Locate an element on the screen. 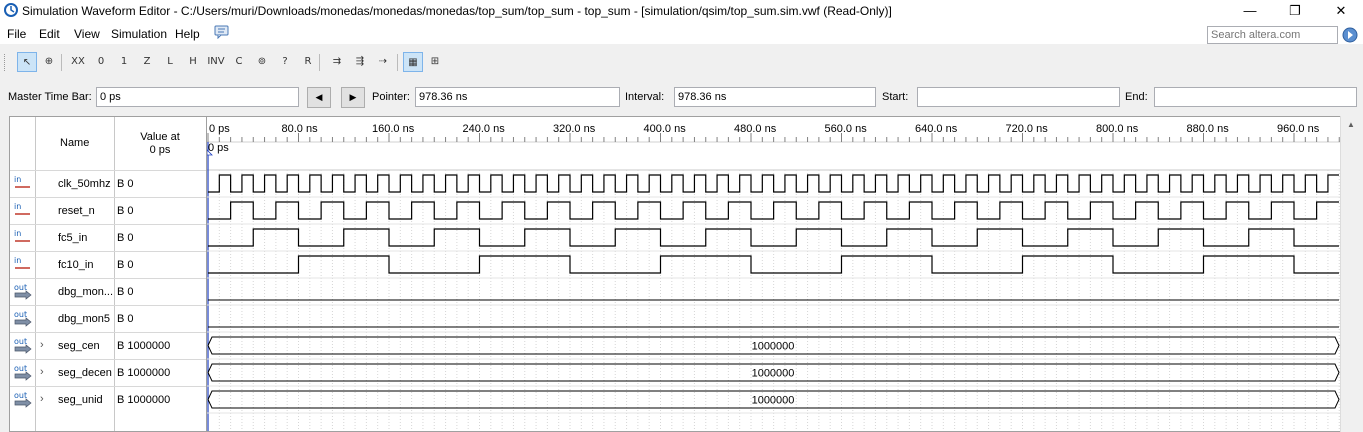  overwrite-clock-icon: ⊚ is located at coordinates (262, 62).